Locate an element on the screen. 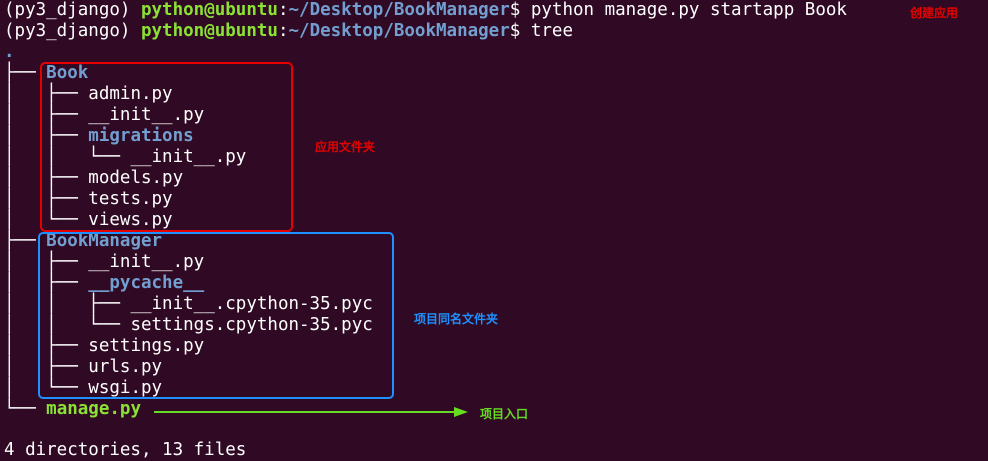 The width and height of the screenshot is (988, 461). annotation-app-folder: 应用文件夹 is located at coordinates (345, 147).